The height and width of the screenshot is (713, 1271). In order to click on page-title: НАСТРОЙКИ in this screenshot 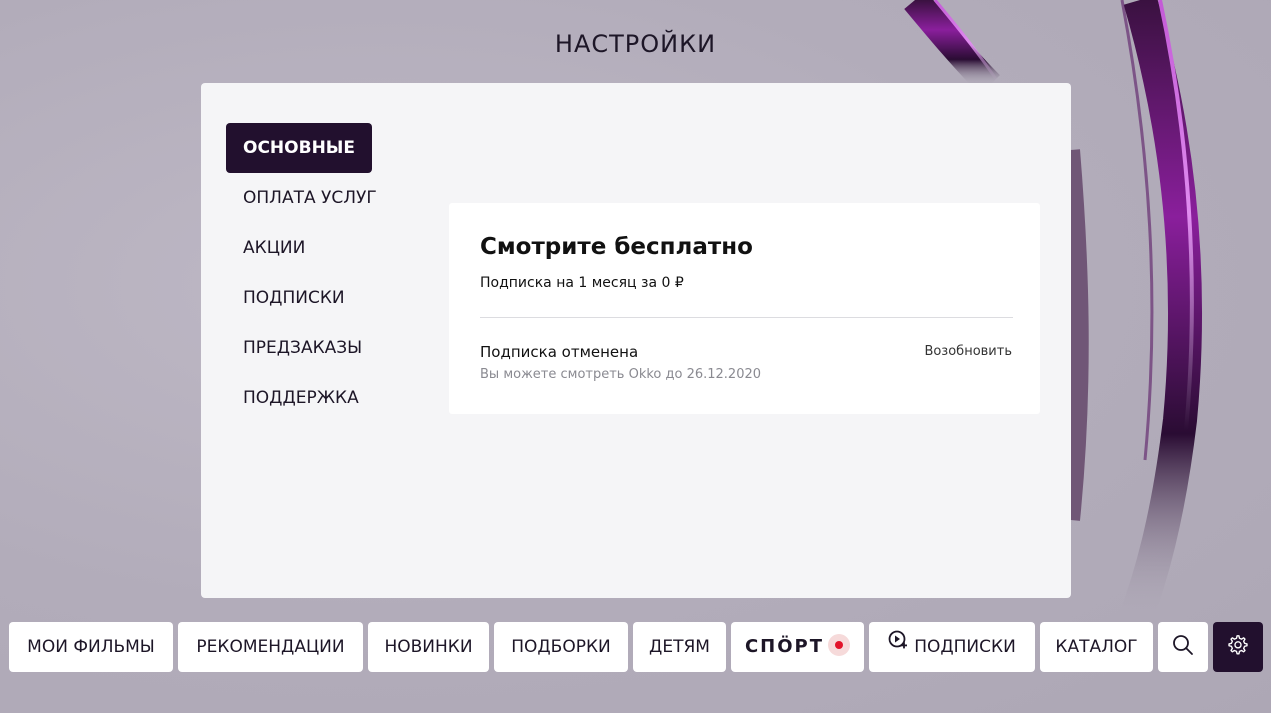, I will do `click(635, 44)`.